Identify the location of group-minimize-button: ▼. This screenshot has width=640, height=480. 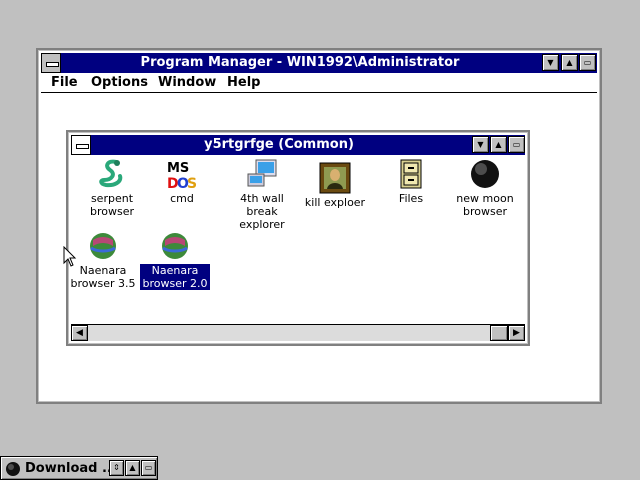
(480, 144).